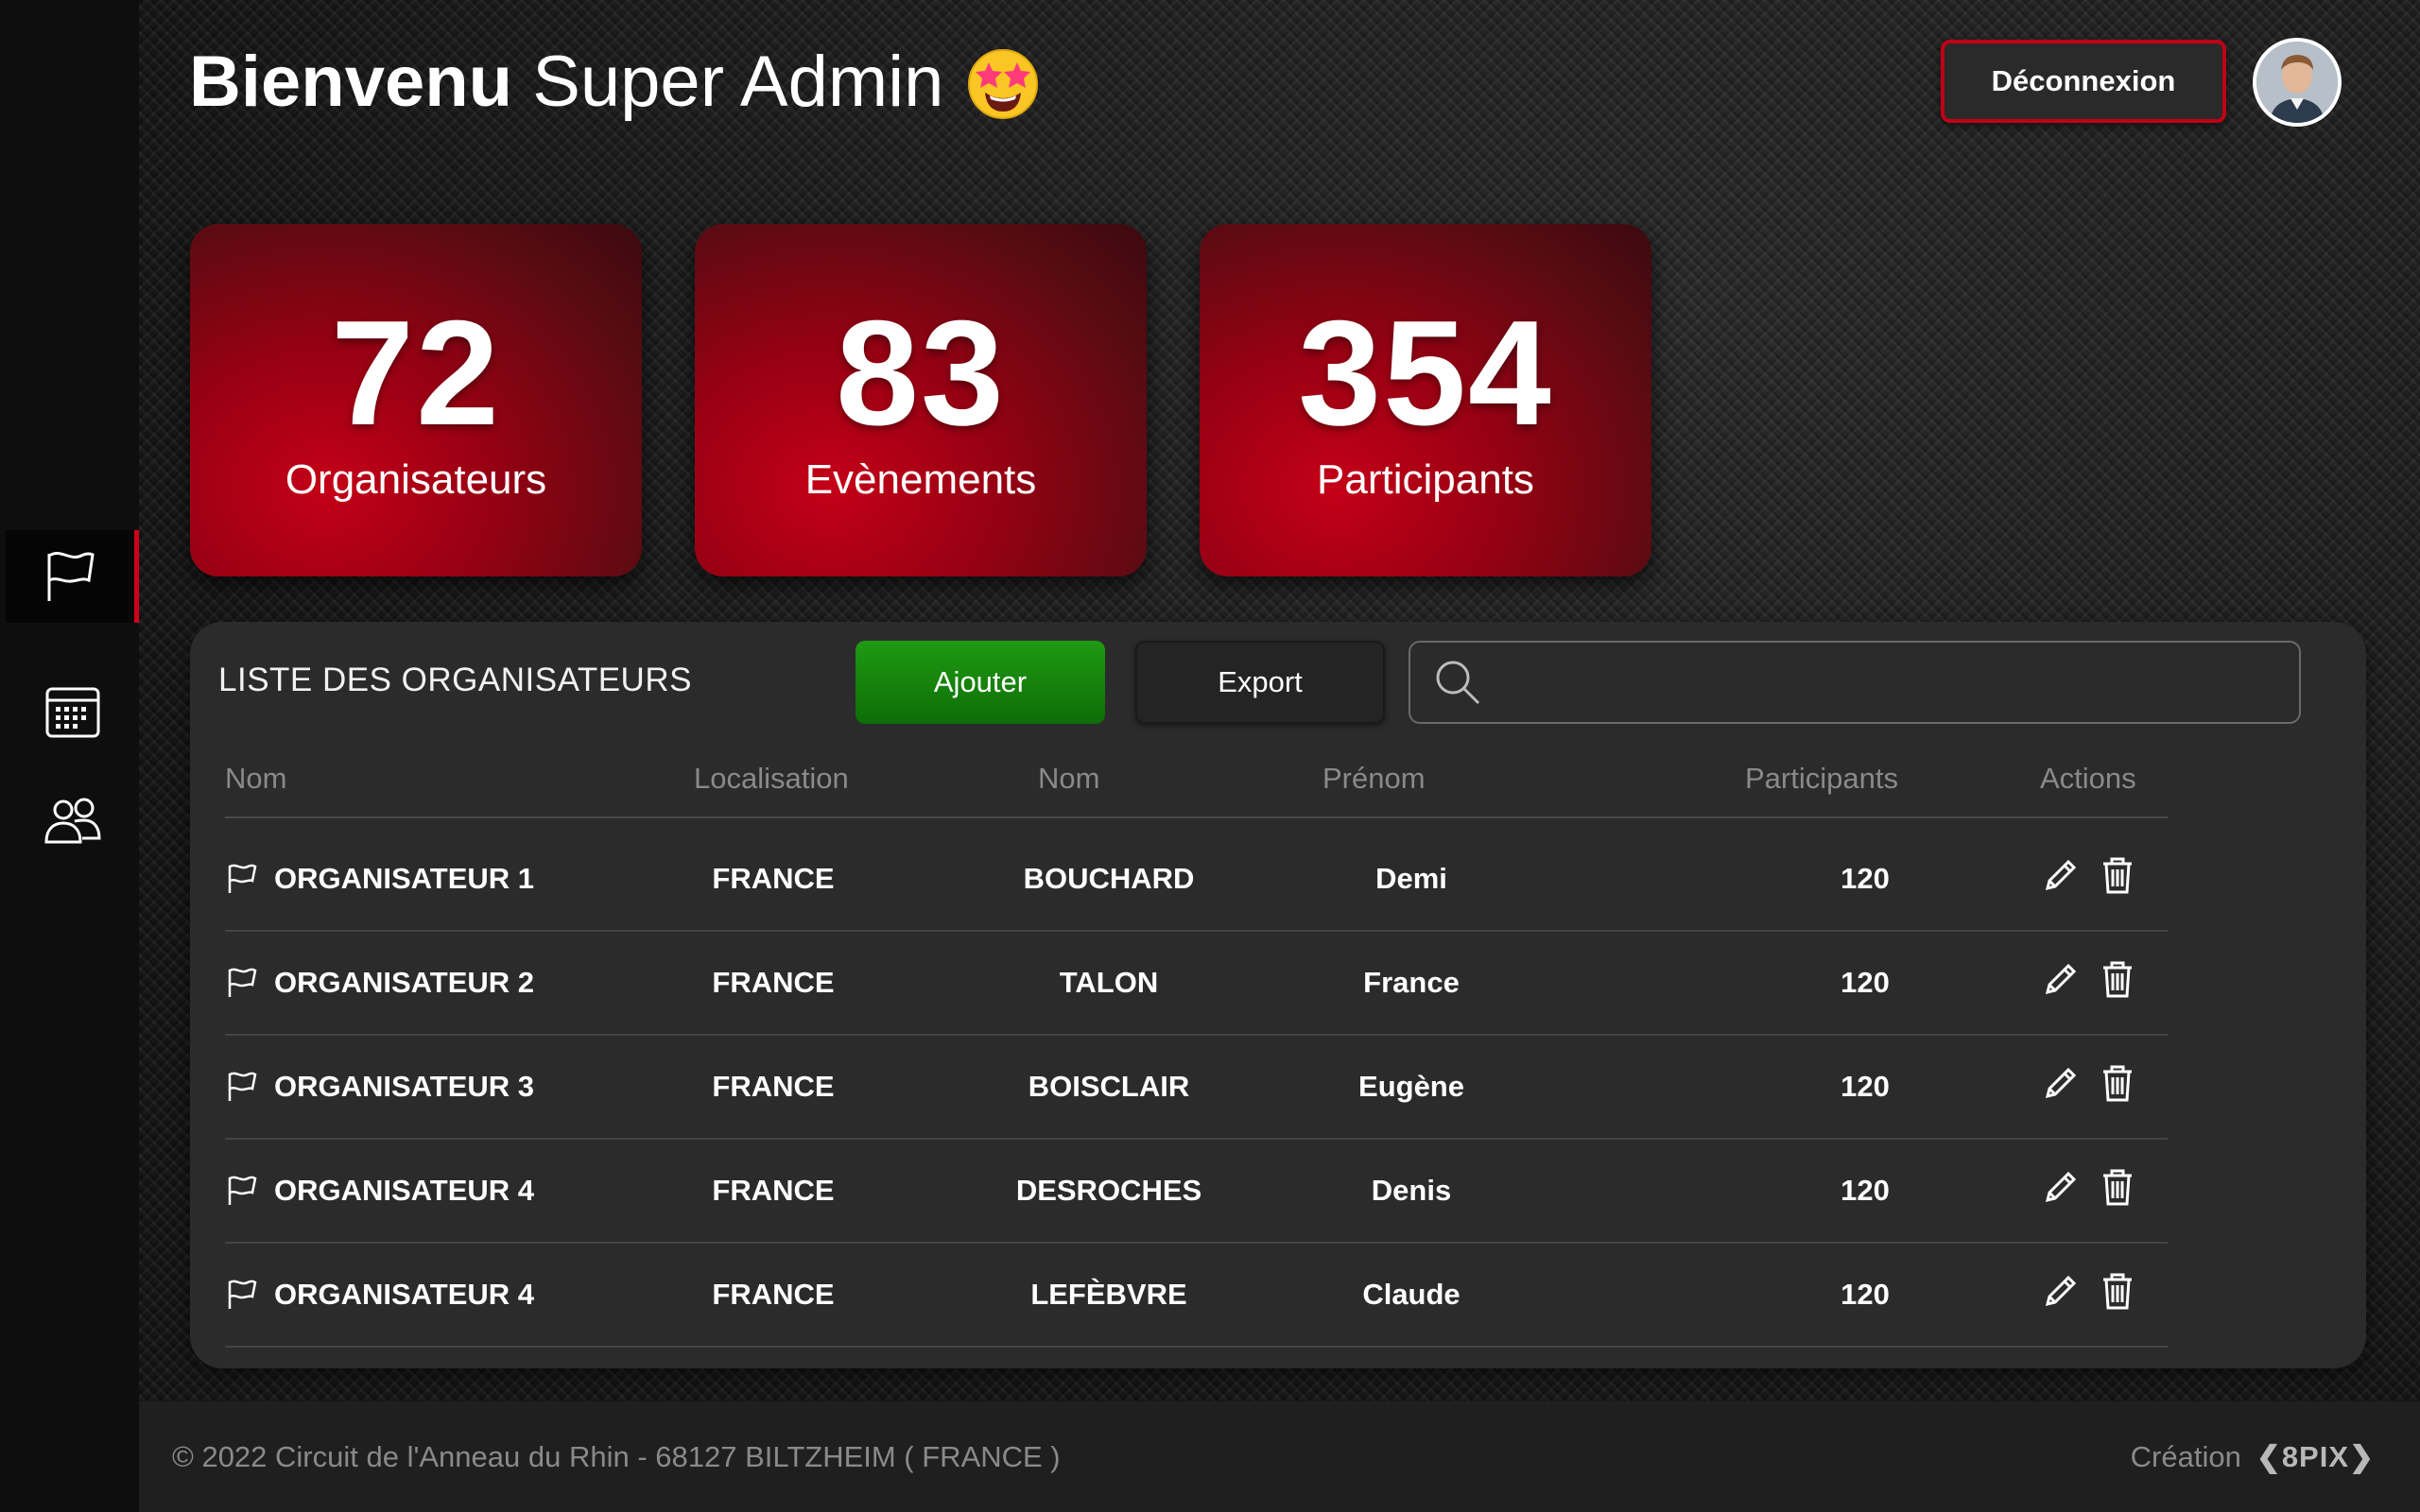 This screenshot has height=1512, width=2420. Describe the element at coordinates (1411, 1086) in the screenshot. I see `first-name-cell: Eugène` at that location.